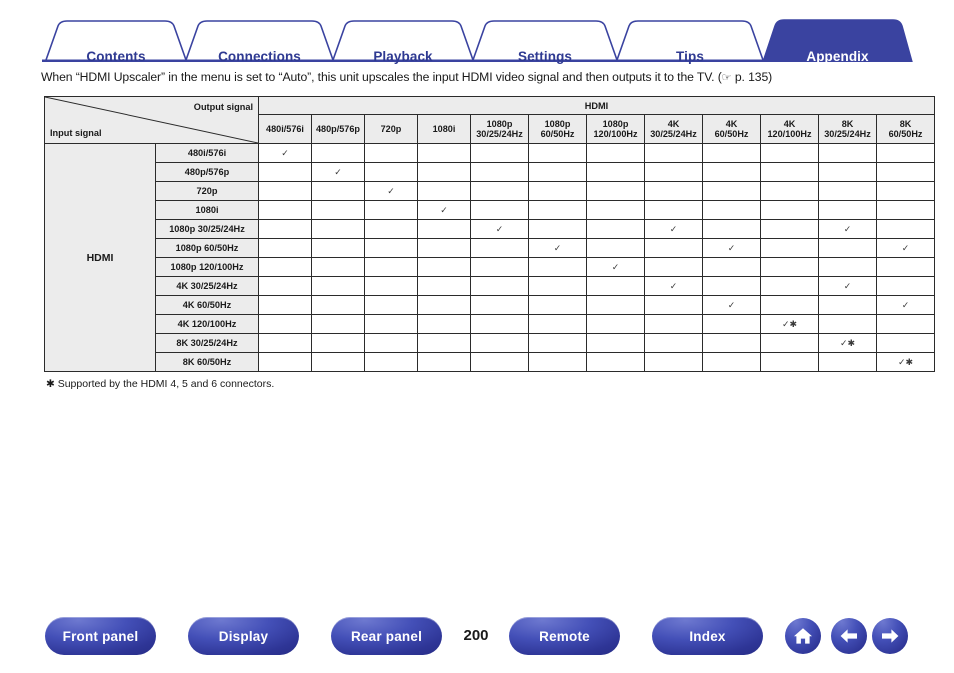 The width and height of the screenshot is (954, 673). Describe the element at coordinates (207, 191) in the screenshot. I see `row-label: 720p` at that location.